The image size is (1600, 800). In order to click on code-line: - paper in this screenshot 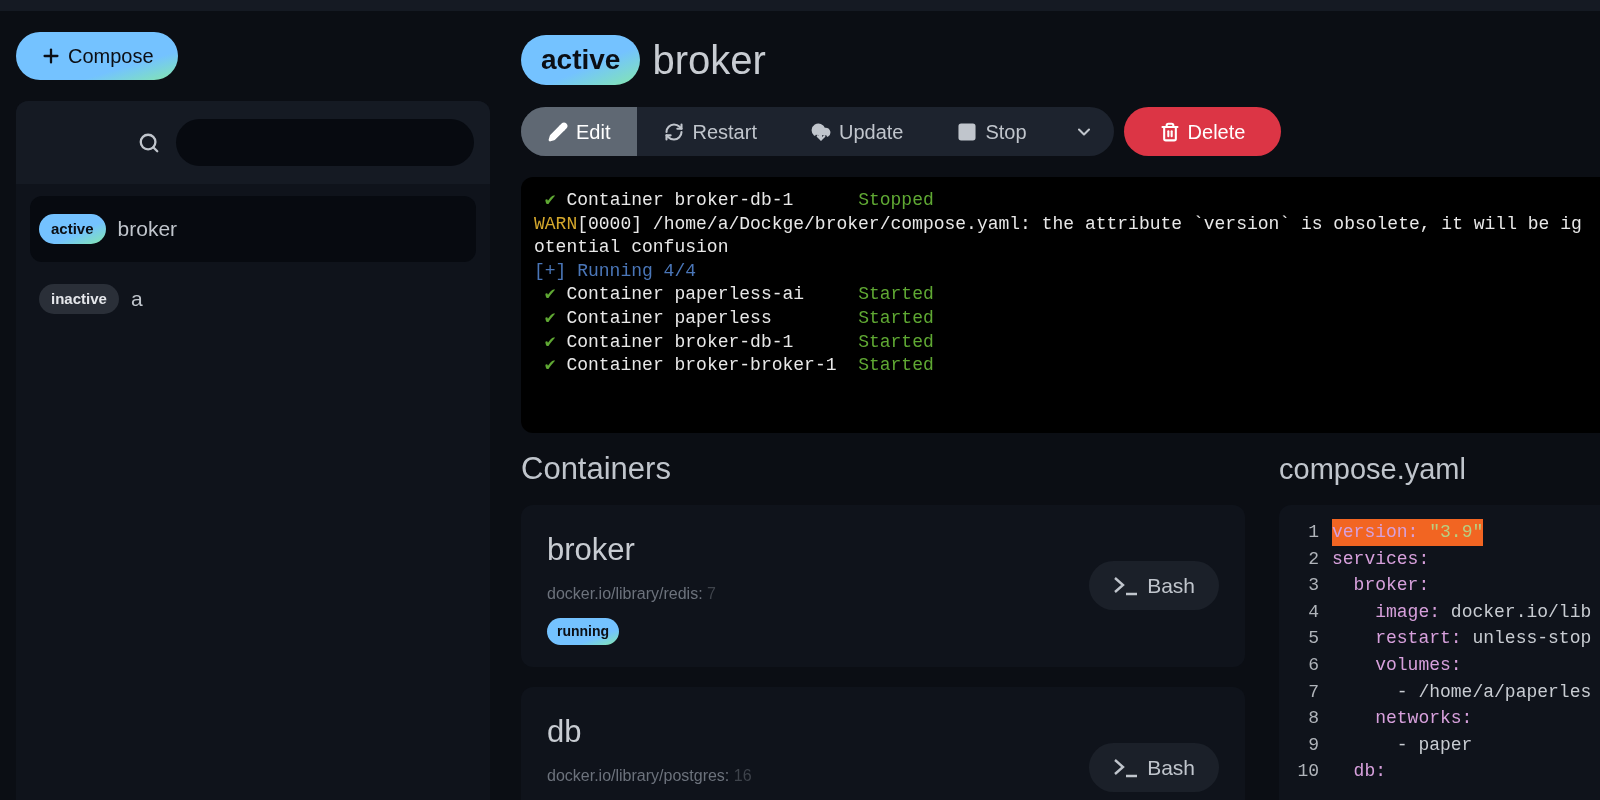, I will do `click(1434, 745)`.